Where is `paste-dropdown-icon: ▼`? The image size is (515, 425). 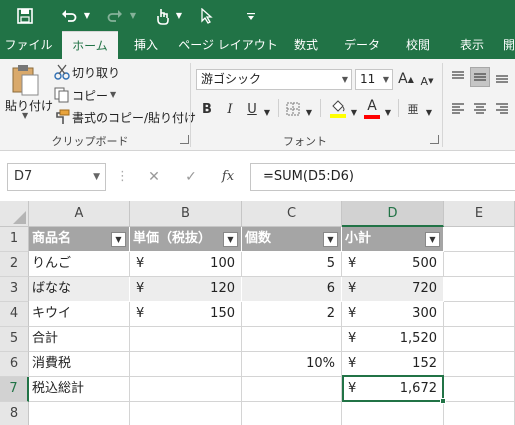 paste-dropdown-icon: ▼ is located at coordinates (25, 115).